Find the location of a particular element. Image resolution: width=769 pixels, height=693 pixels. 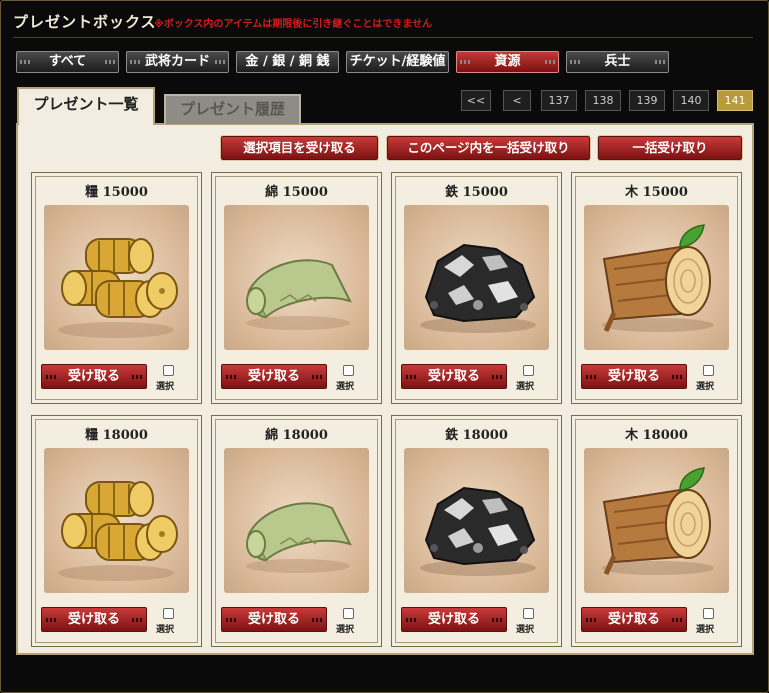

filter-tab-label: チケット/経験値 is located at coordinates (397, 61).